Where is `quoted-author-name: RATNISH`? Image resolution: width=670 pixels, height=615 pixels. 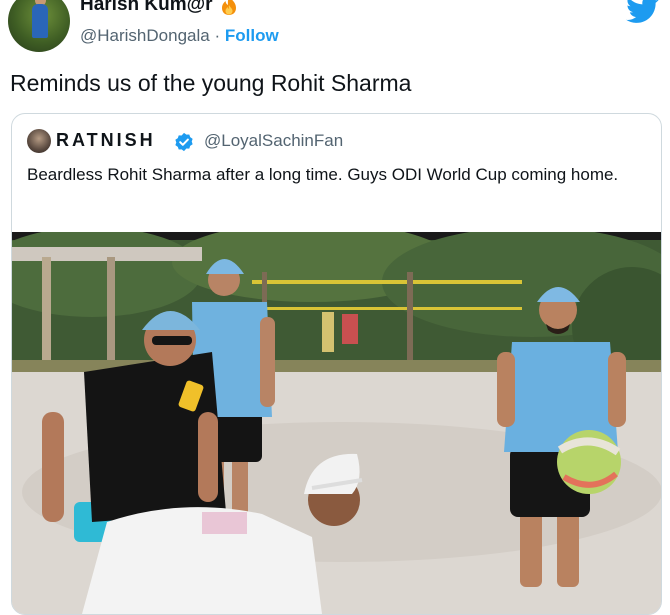 quoted-author-name: RATNISH is located at coordinates (106, 140).